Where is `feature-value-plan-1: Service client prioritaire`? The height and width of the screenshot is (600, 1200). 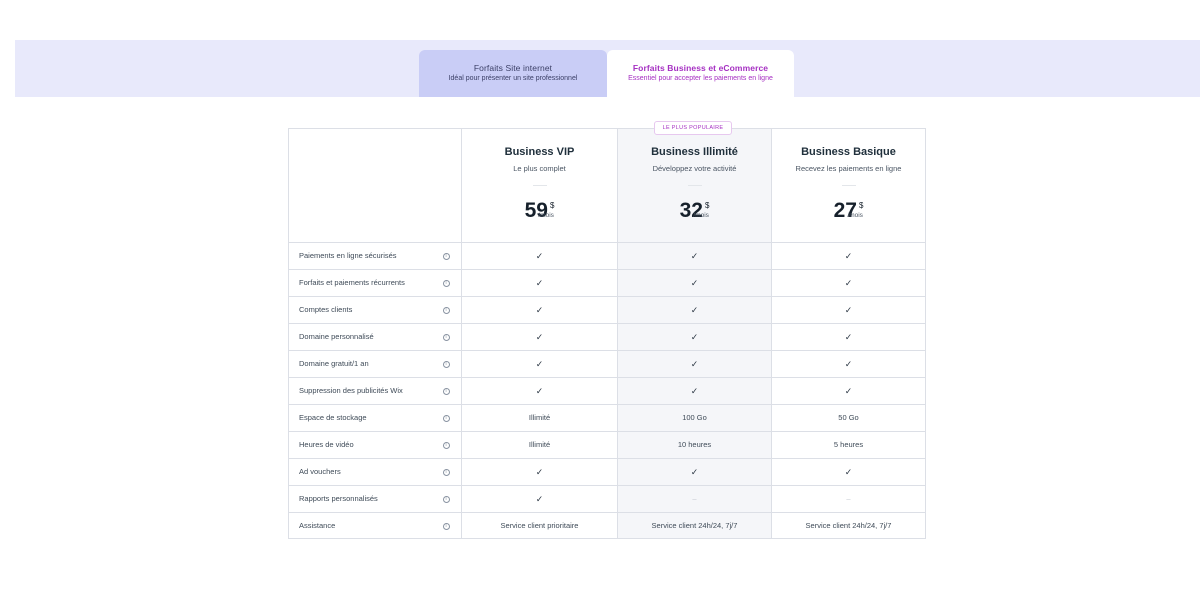 feature-value-plan-1: Service client prioritaire is located at coordinates (539, 525).